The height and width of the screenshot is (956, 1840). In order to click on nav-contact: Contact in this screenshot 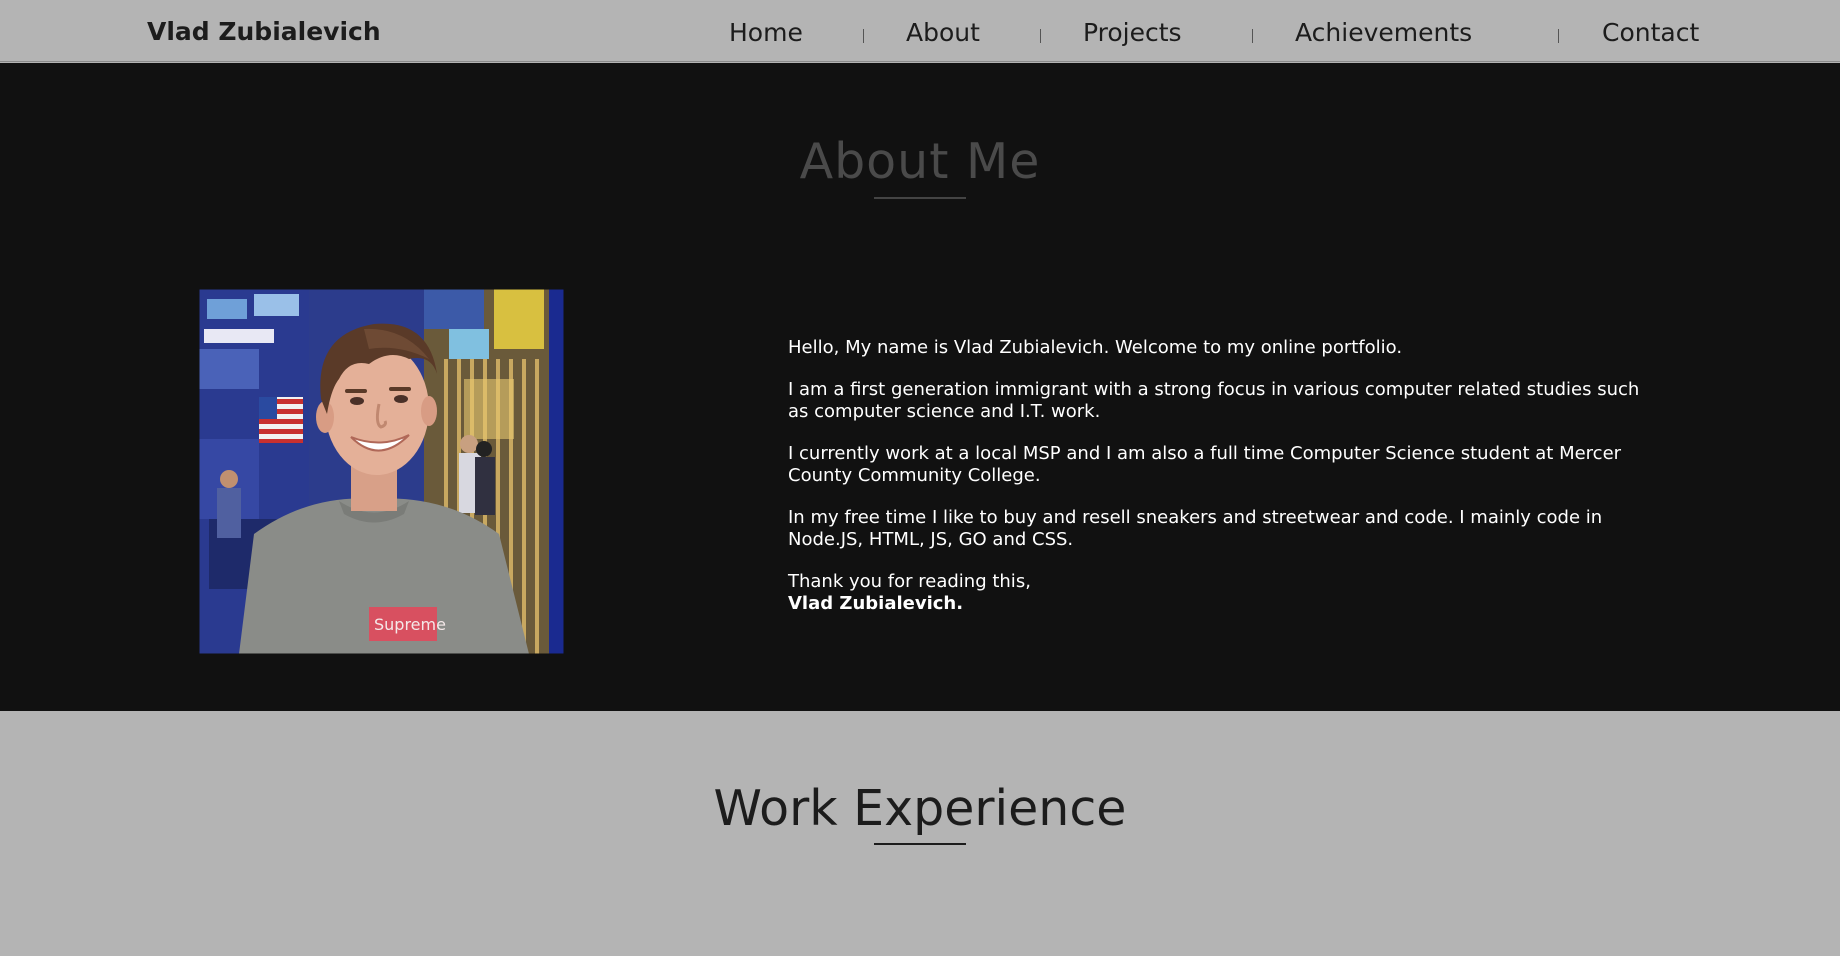, I will do `click(1650, 32)`.